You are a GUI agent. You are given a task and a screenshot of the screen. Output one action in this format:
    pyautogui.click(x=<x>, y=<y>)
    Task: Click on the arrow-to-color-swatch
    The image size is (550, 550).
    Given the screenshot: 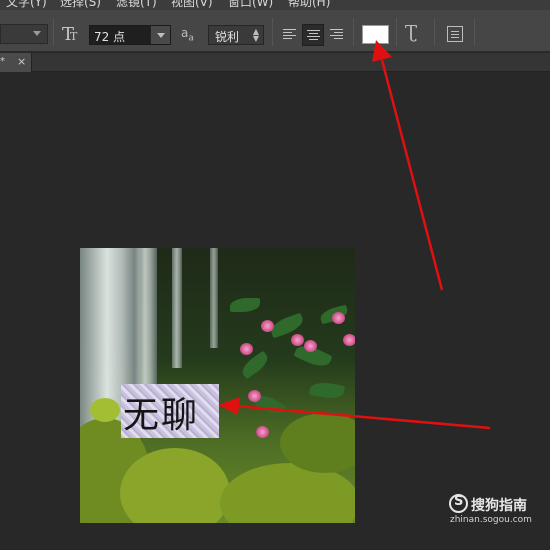 What is the action you would take?
    pyautogui.click(x=412, y=175)
    